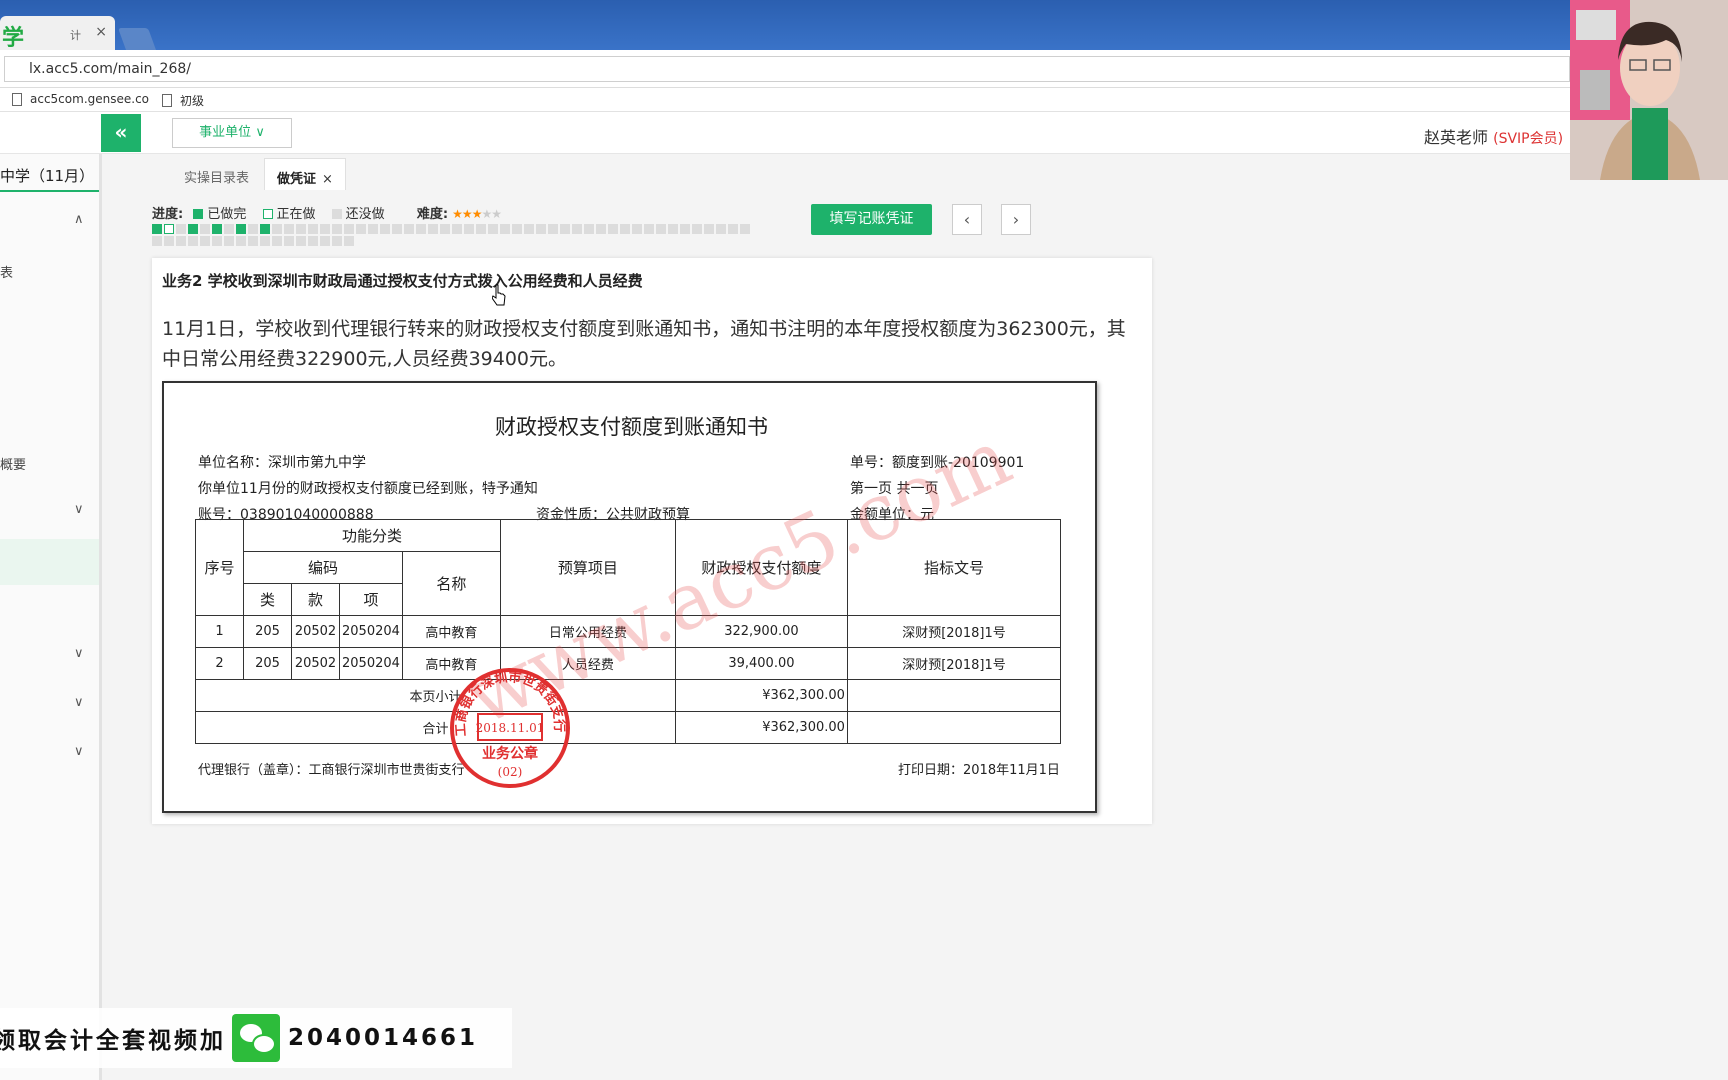 Image resolution: width=1728 pixels, height=1080 pixels. What do you see at coordinates (787, 69) in the screenshot?
I see `url-input: lx.acc5.com/main_268/` at bounding box center [787, 69].